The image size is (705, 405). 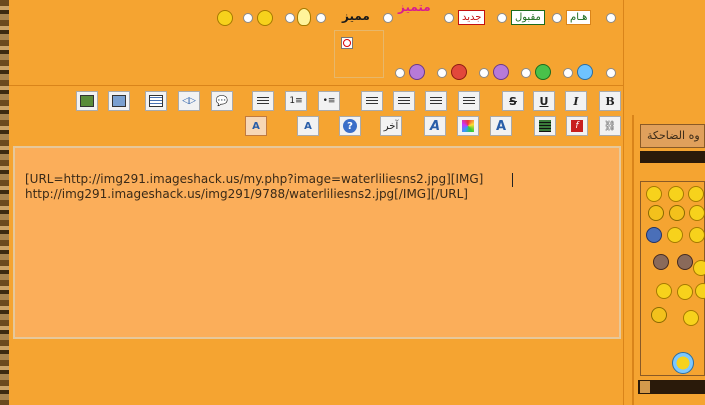 I want to click on idea-icon, so click(x=664, y=291).